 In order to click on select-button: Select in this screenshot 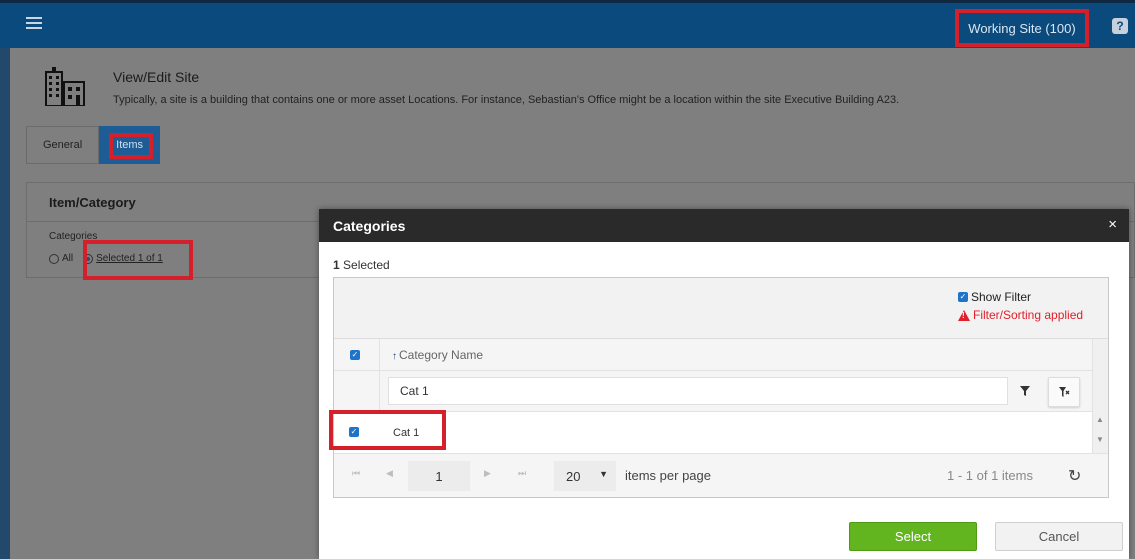, I will do `click(913, 536)`.